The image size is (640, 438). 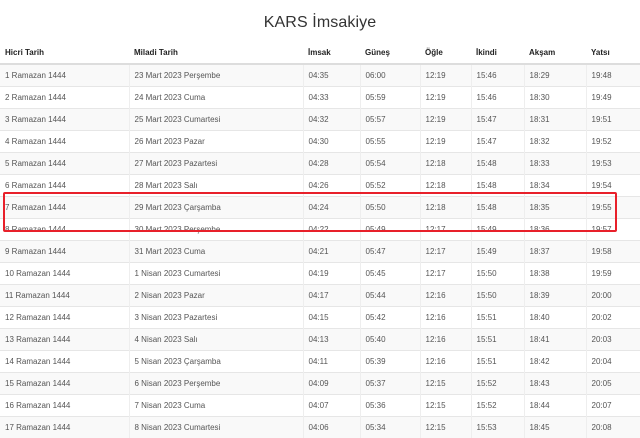 What do you see at coordinates (64, 142) in the screenshot?
I see `hicri-tarih-cell: 4 Ramazan 1444` at bounding box center [64, 142].